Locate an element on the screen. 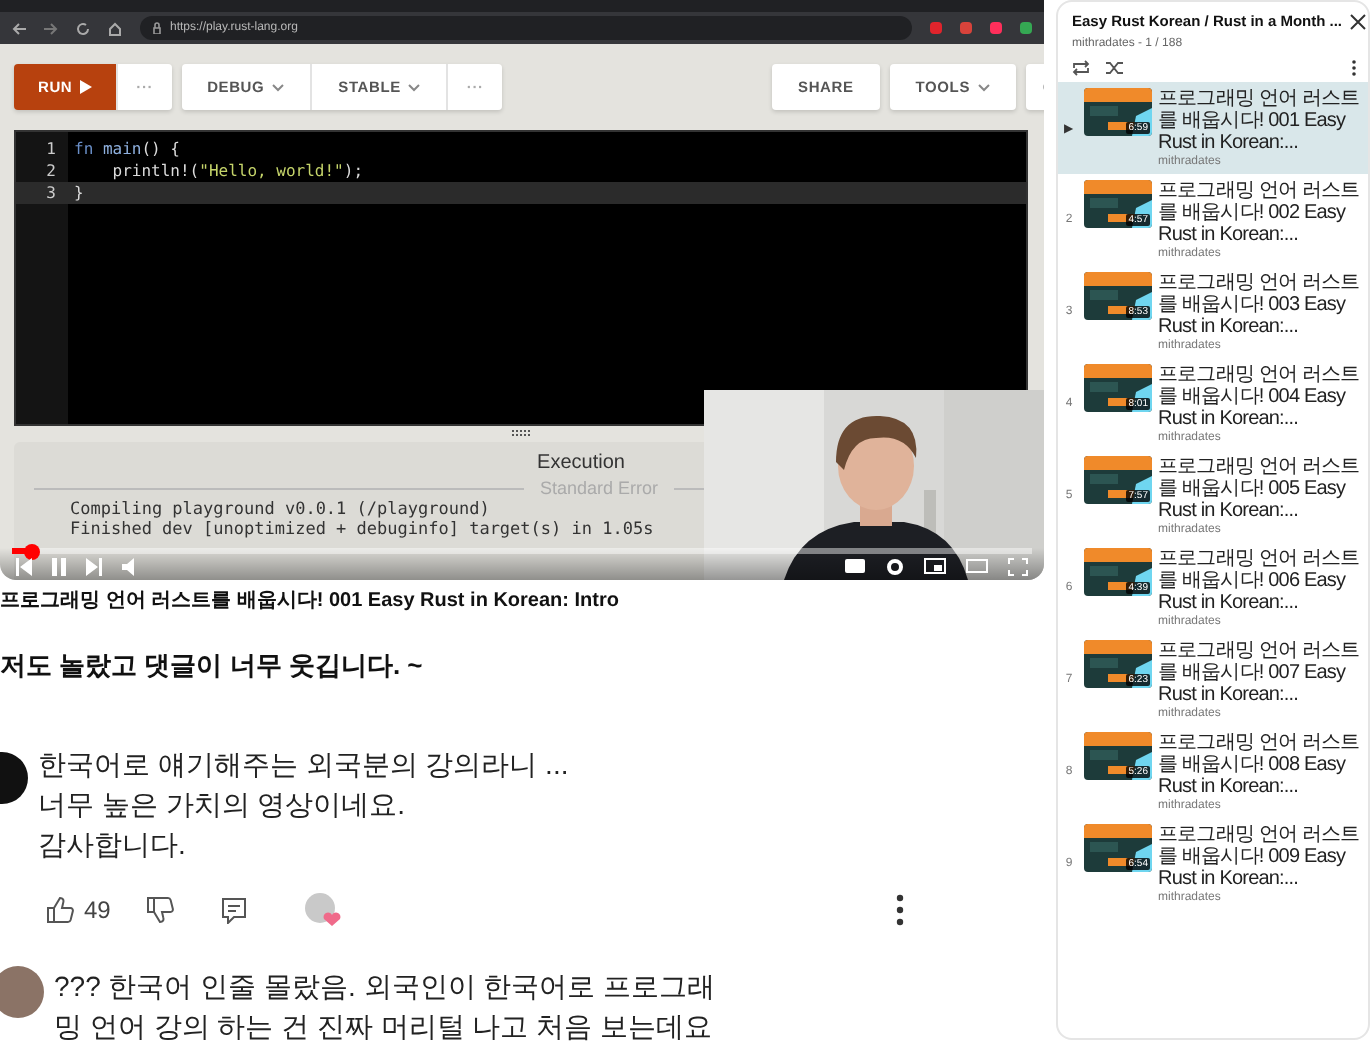  play-icon is located at coordinates (86, 87).